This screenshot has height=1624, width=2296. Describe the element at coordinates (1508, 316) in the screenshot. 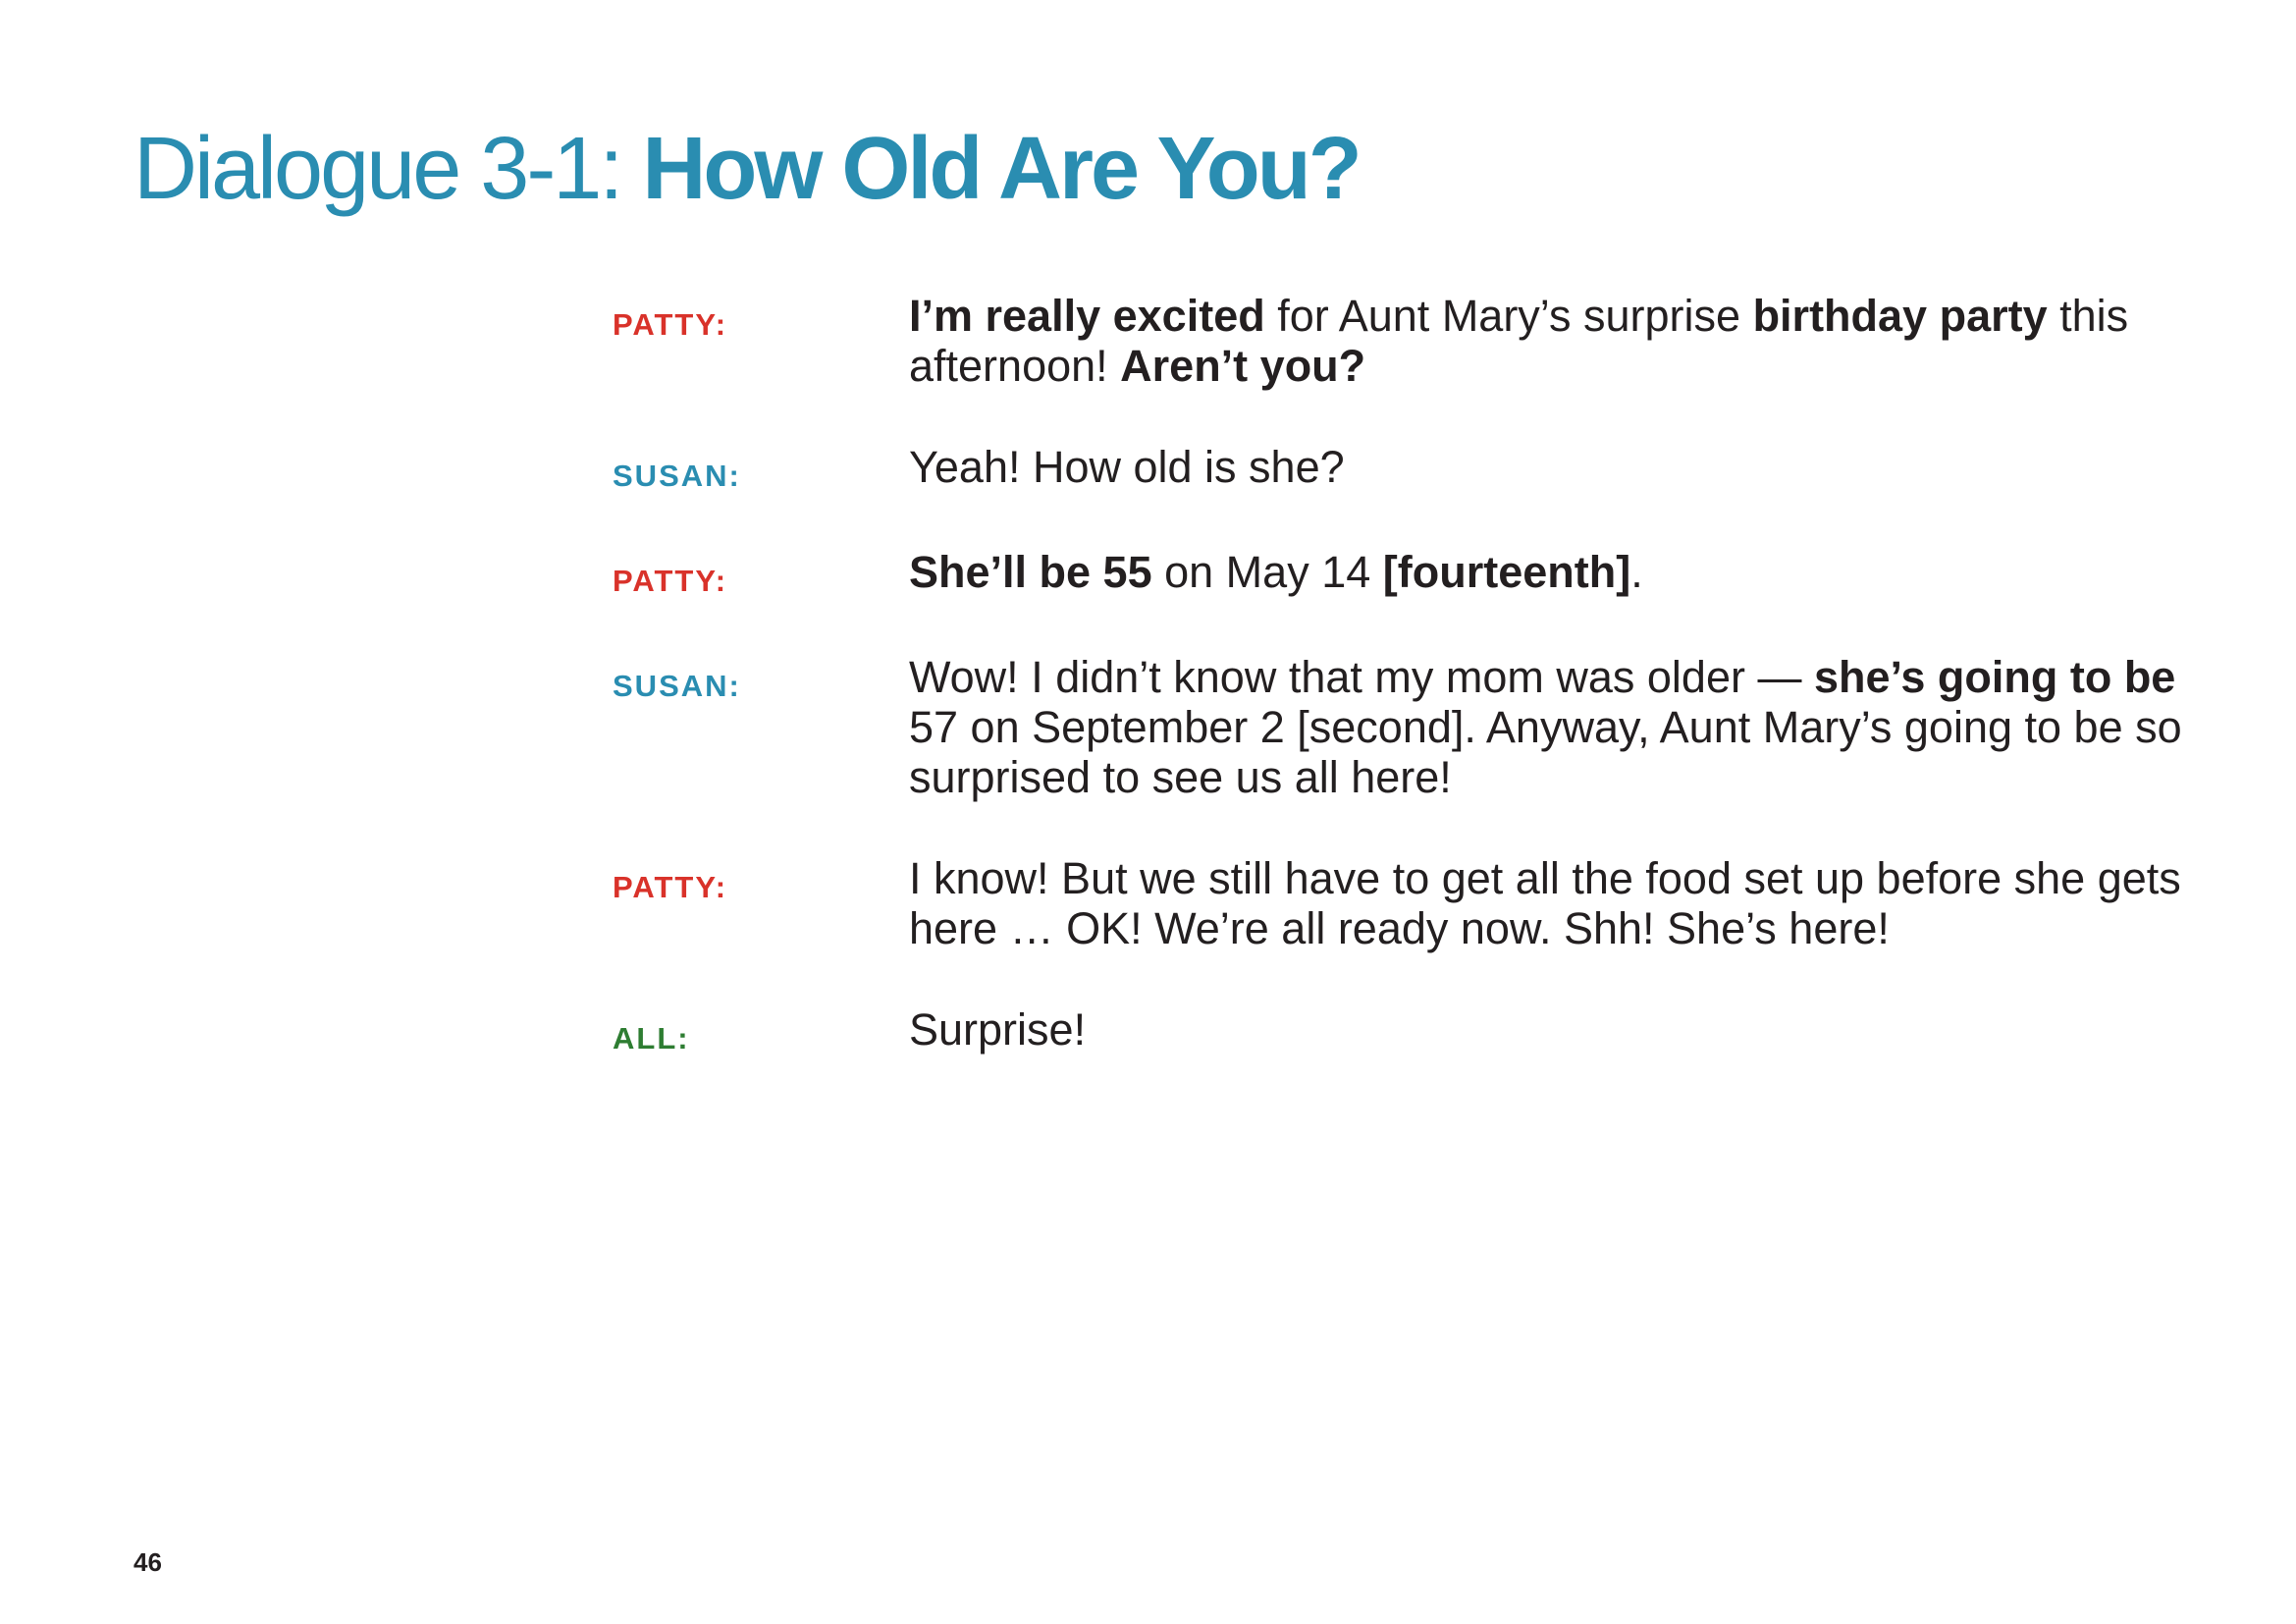

I see `text-segment: for Aunt Mary’s surprise` at that location.